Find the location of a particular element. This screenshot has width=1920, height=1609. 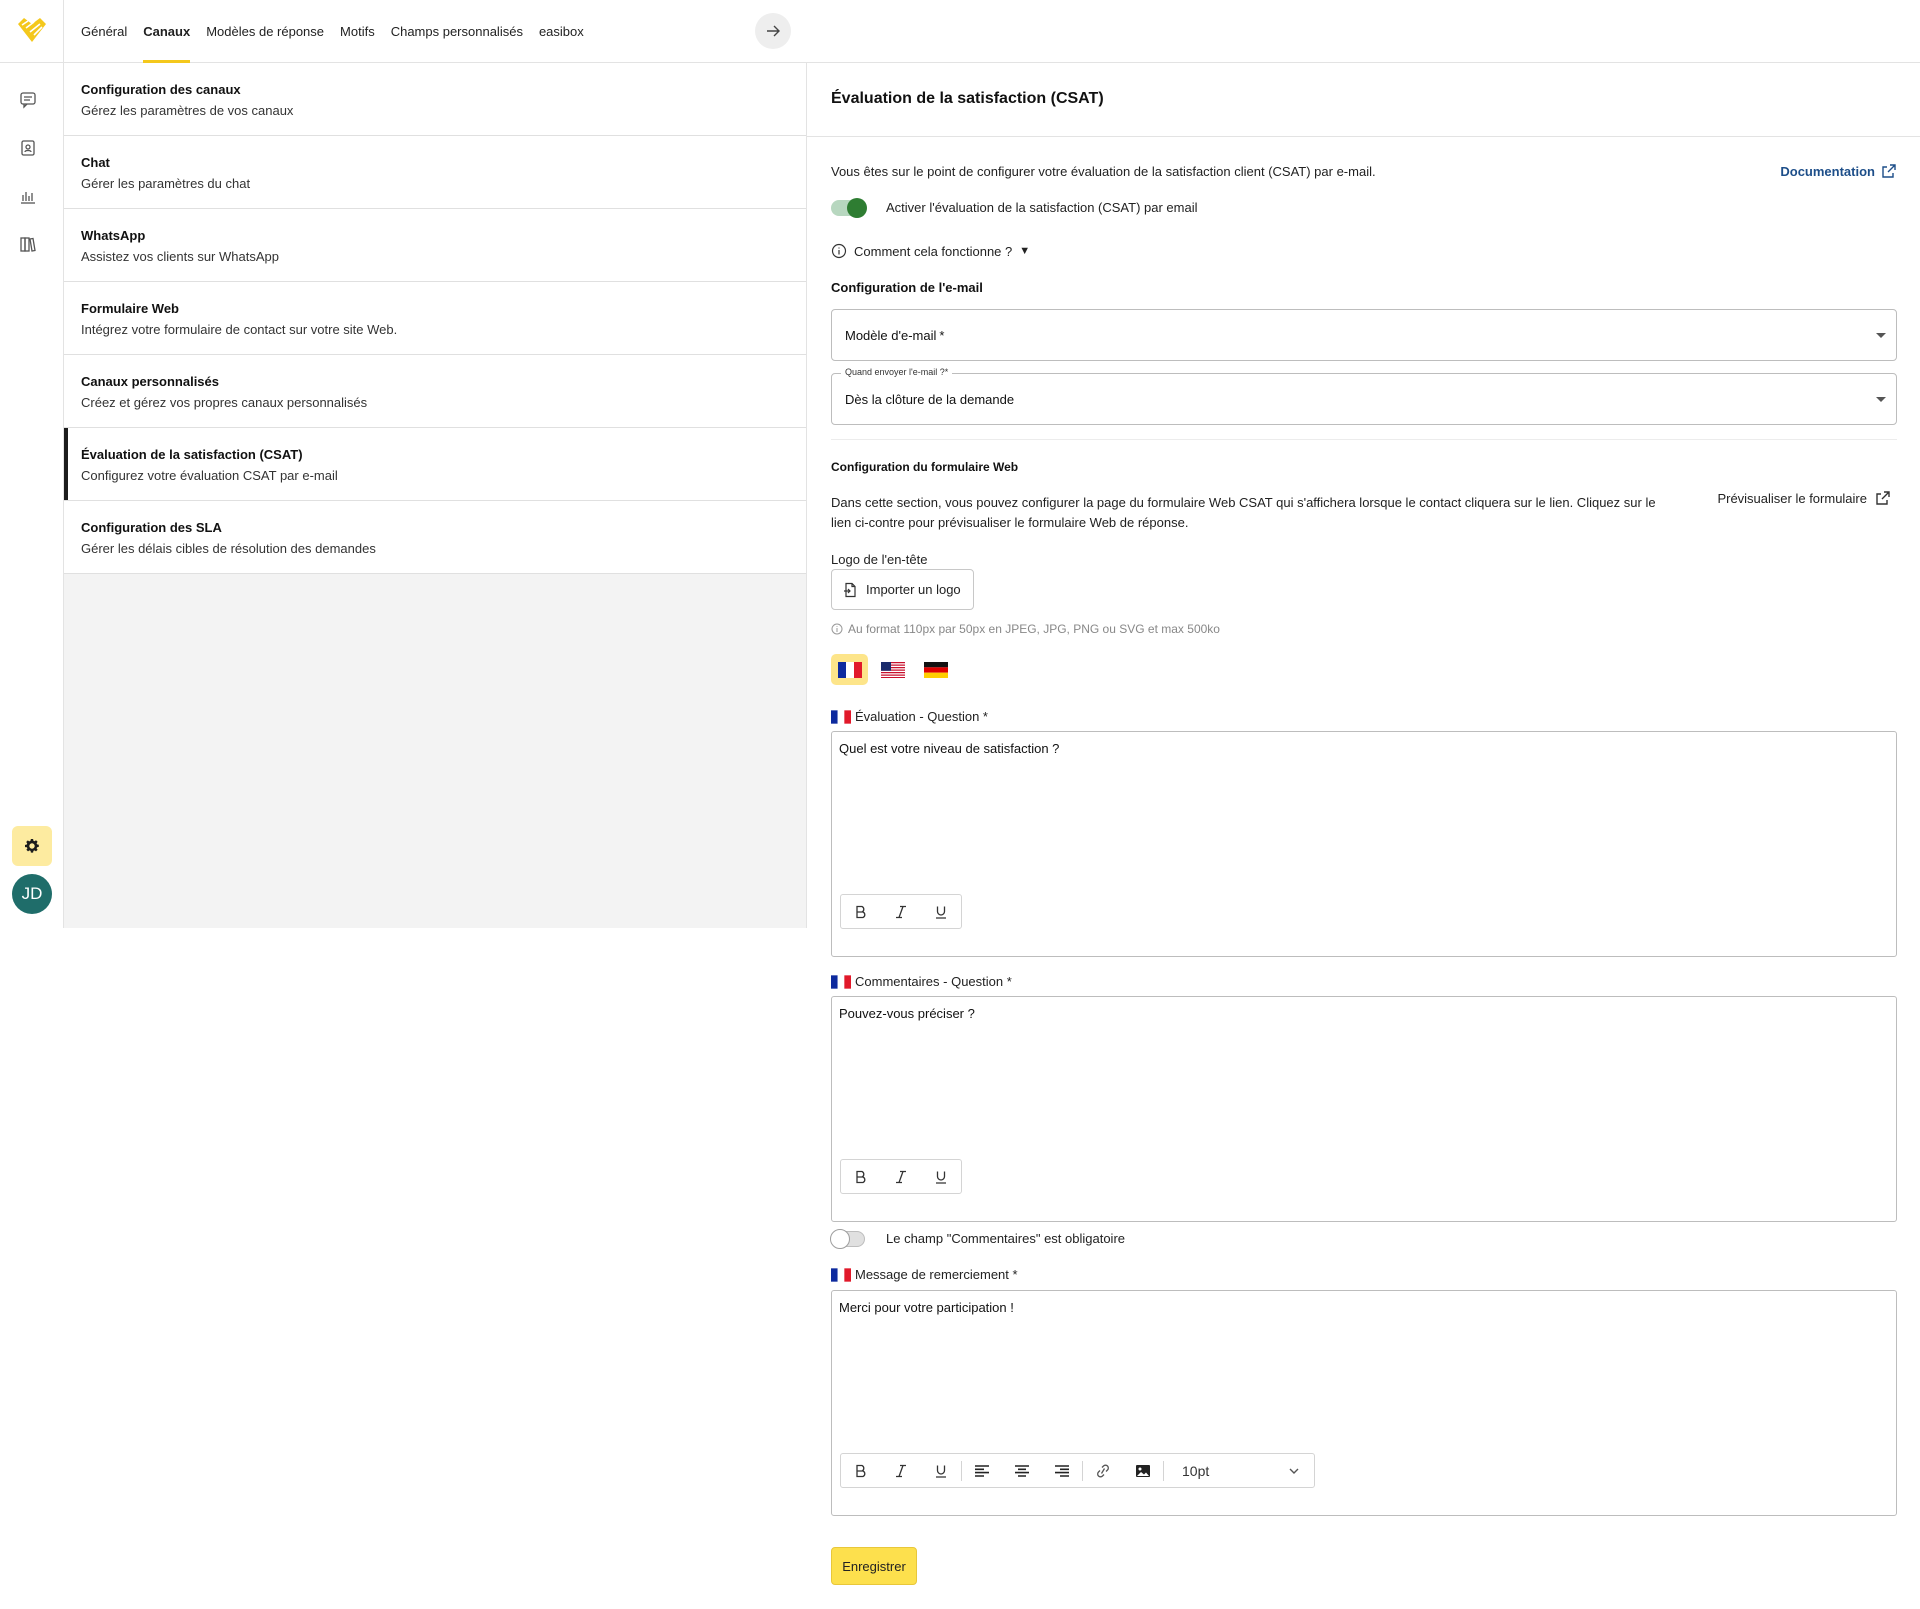

statistics-icon is located at coordinates (28, 196).